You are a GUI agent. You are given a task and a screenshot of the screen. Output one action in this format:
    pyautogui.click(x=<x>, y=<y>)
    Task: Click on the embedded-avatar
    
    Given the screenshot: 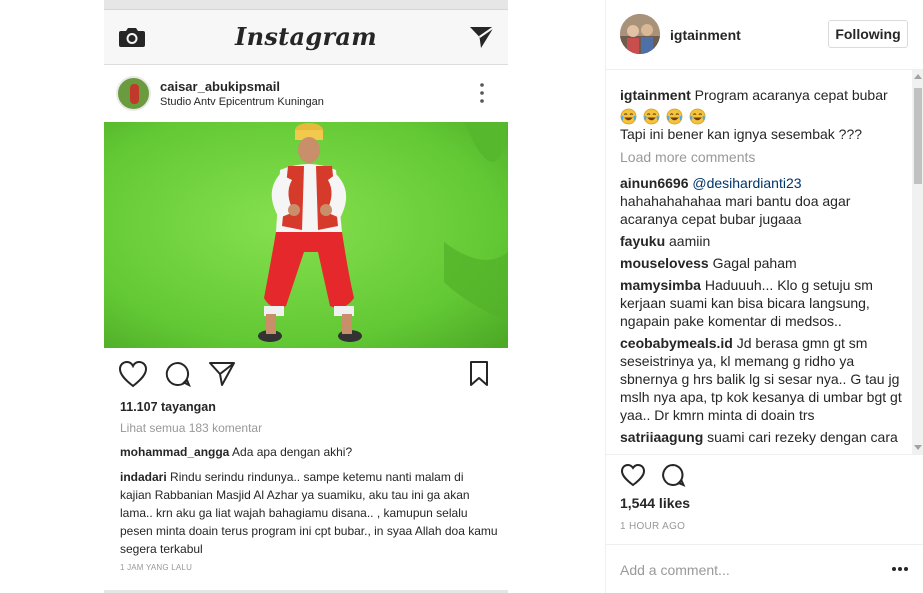 What is the action you would take?
    pyautogui.click(x=133, y=93)
    